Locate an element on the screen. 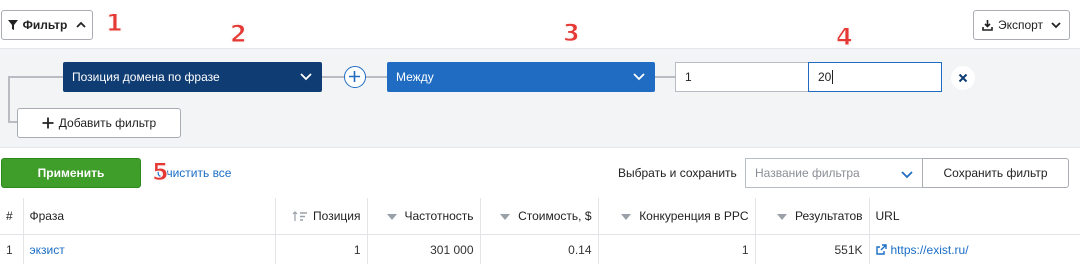 This screenshot has width=1080, height=264. col-header-competition-label: Конкуренция в PPC is located at coordinates (694, 215).